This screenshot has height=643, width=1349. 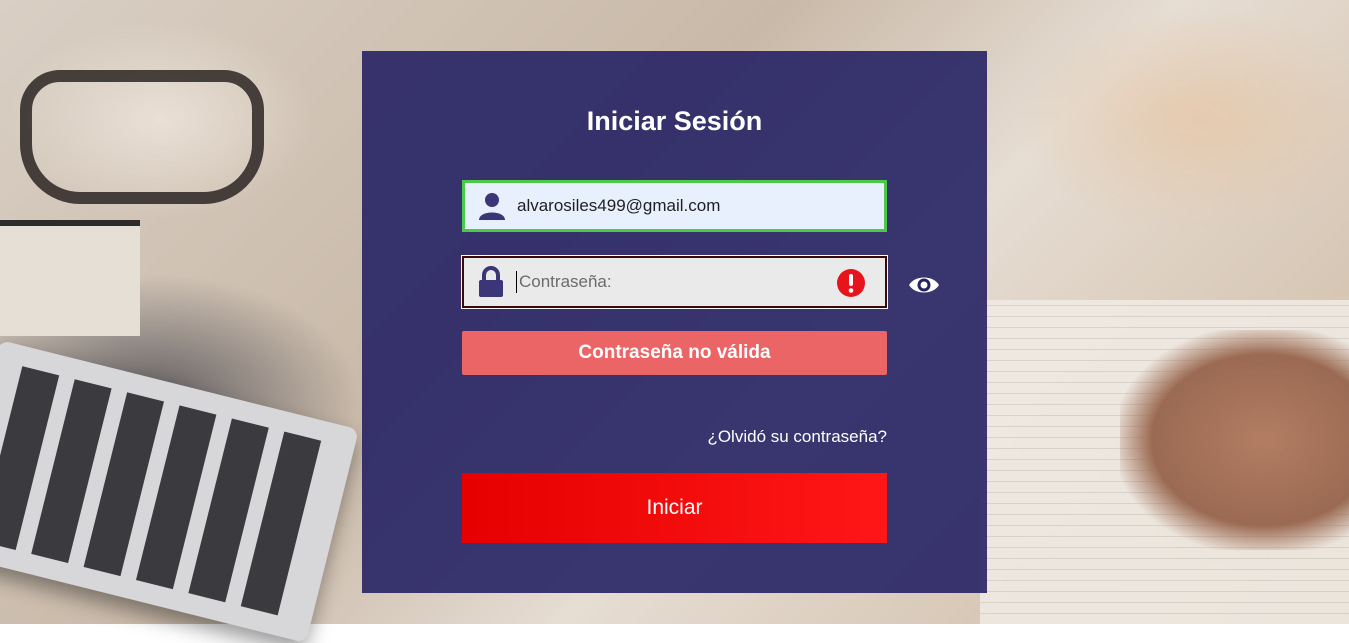 What do you see at coordinates (924, 285) in the screenshot?
I see `eye-icon` at bounding box center [924, 285].